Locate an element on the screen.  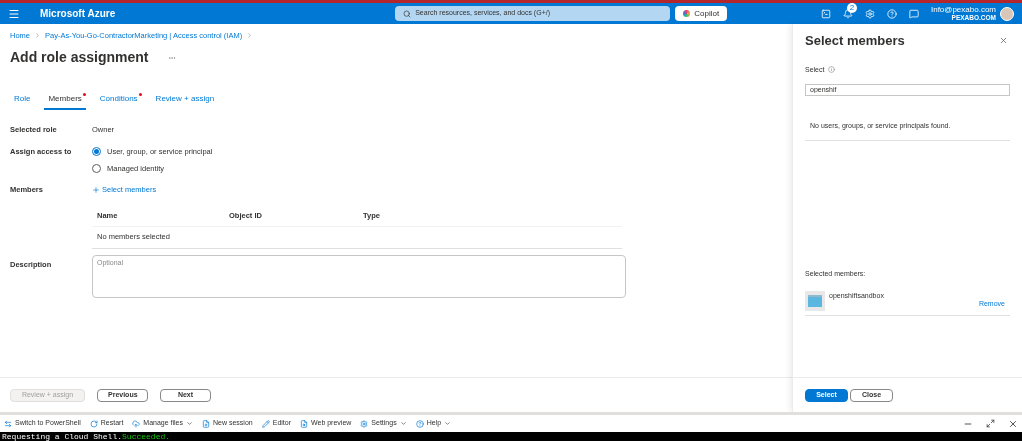
arrows-icon is located at coordinates (8, 423).